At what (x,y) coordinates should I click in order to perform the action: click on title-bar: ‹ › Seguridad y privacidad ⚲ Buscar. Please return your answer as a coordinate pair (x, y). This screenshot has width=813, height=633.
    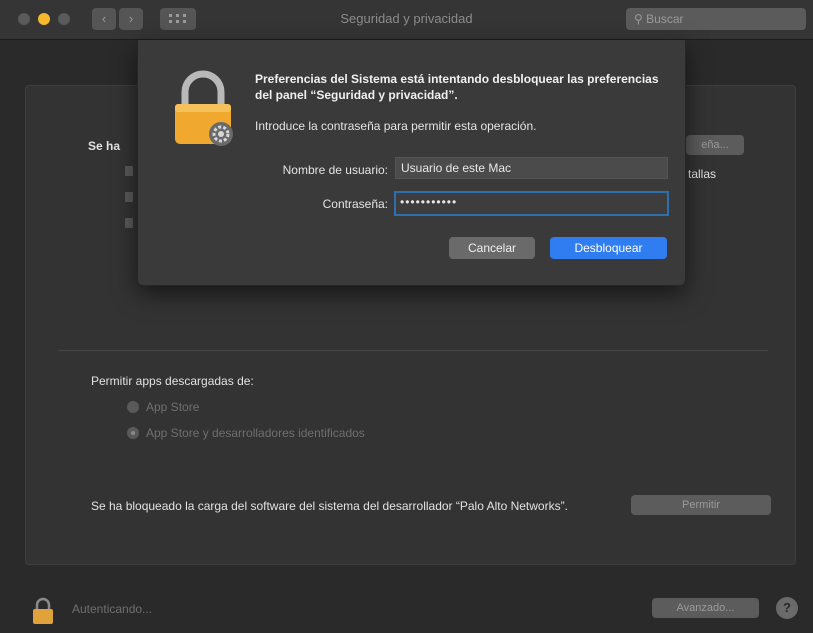
    Looking at the image, I should click on (406, 20).